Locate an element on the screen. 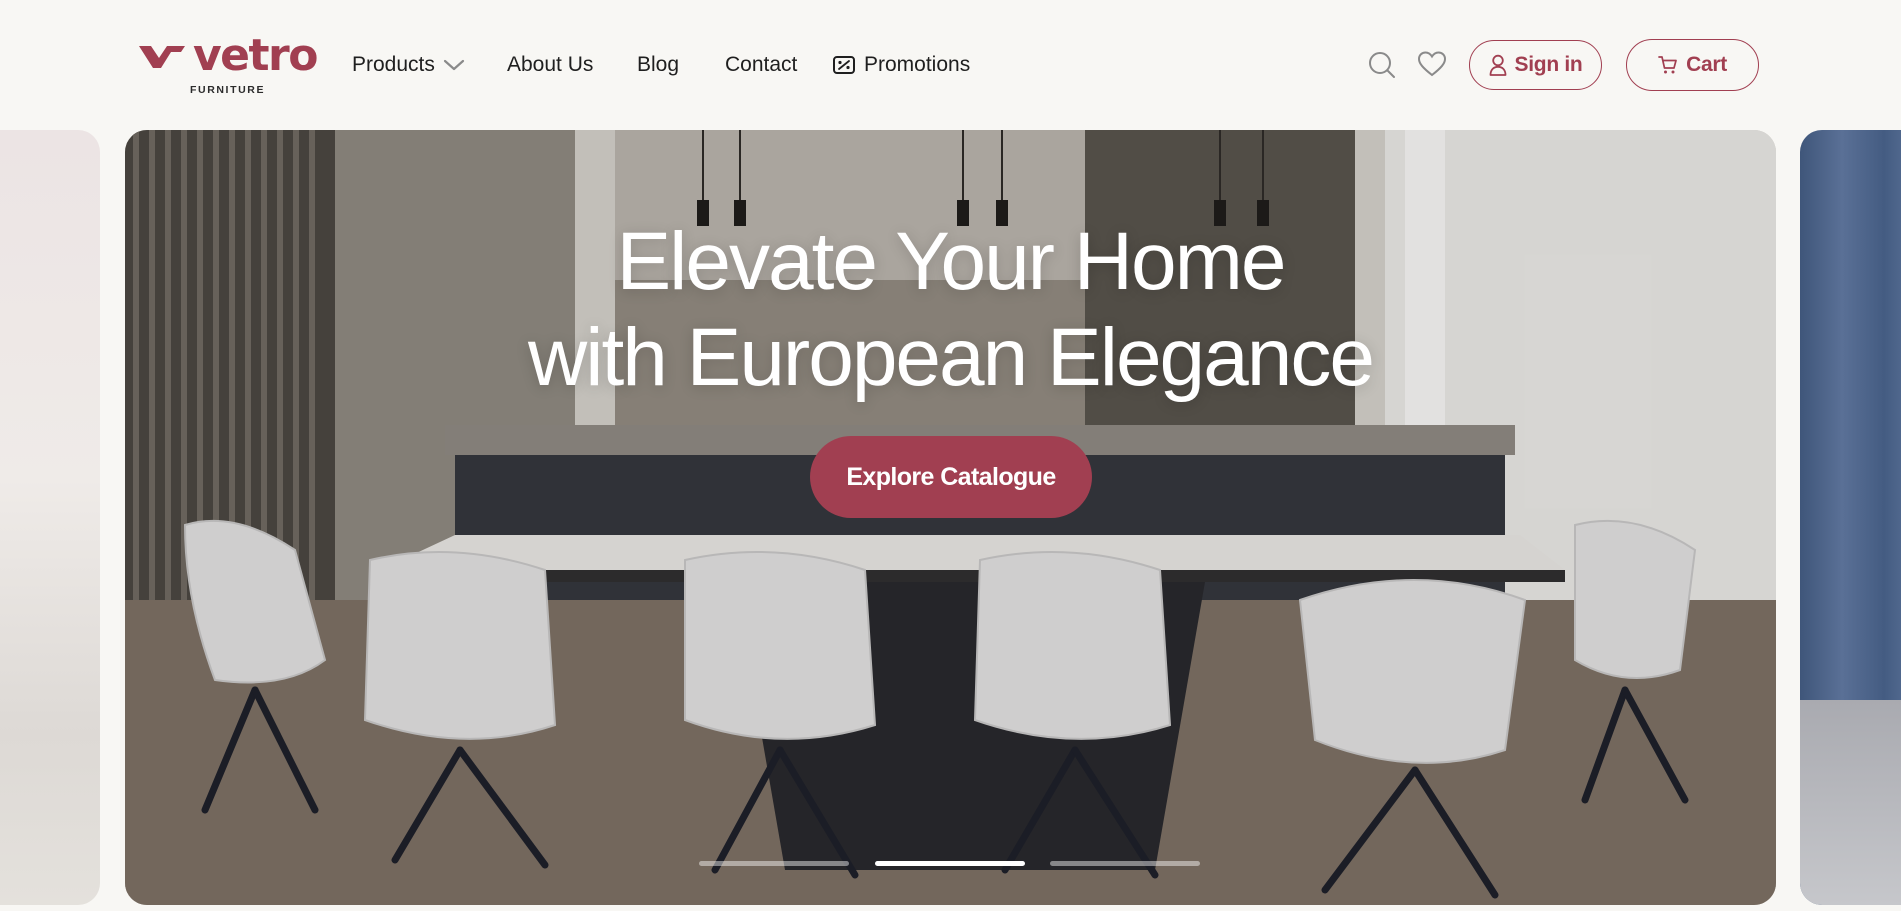  search-button is located at coordinates (1382, 65).